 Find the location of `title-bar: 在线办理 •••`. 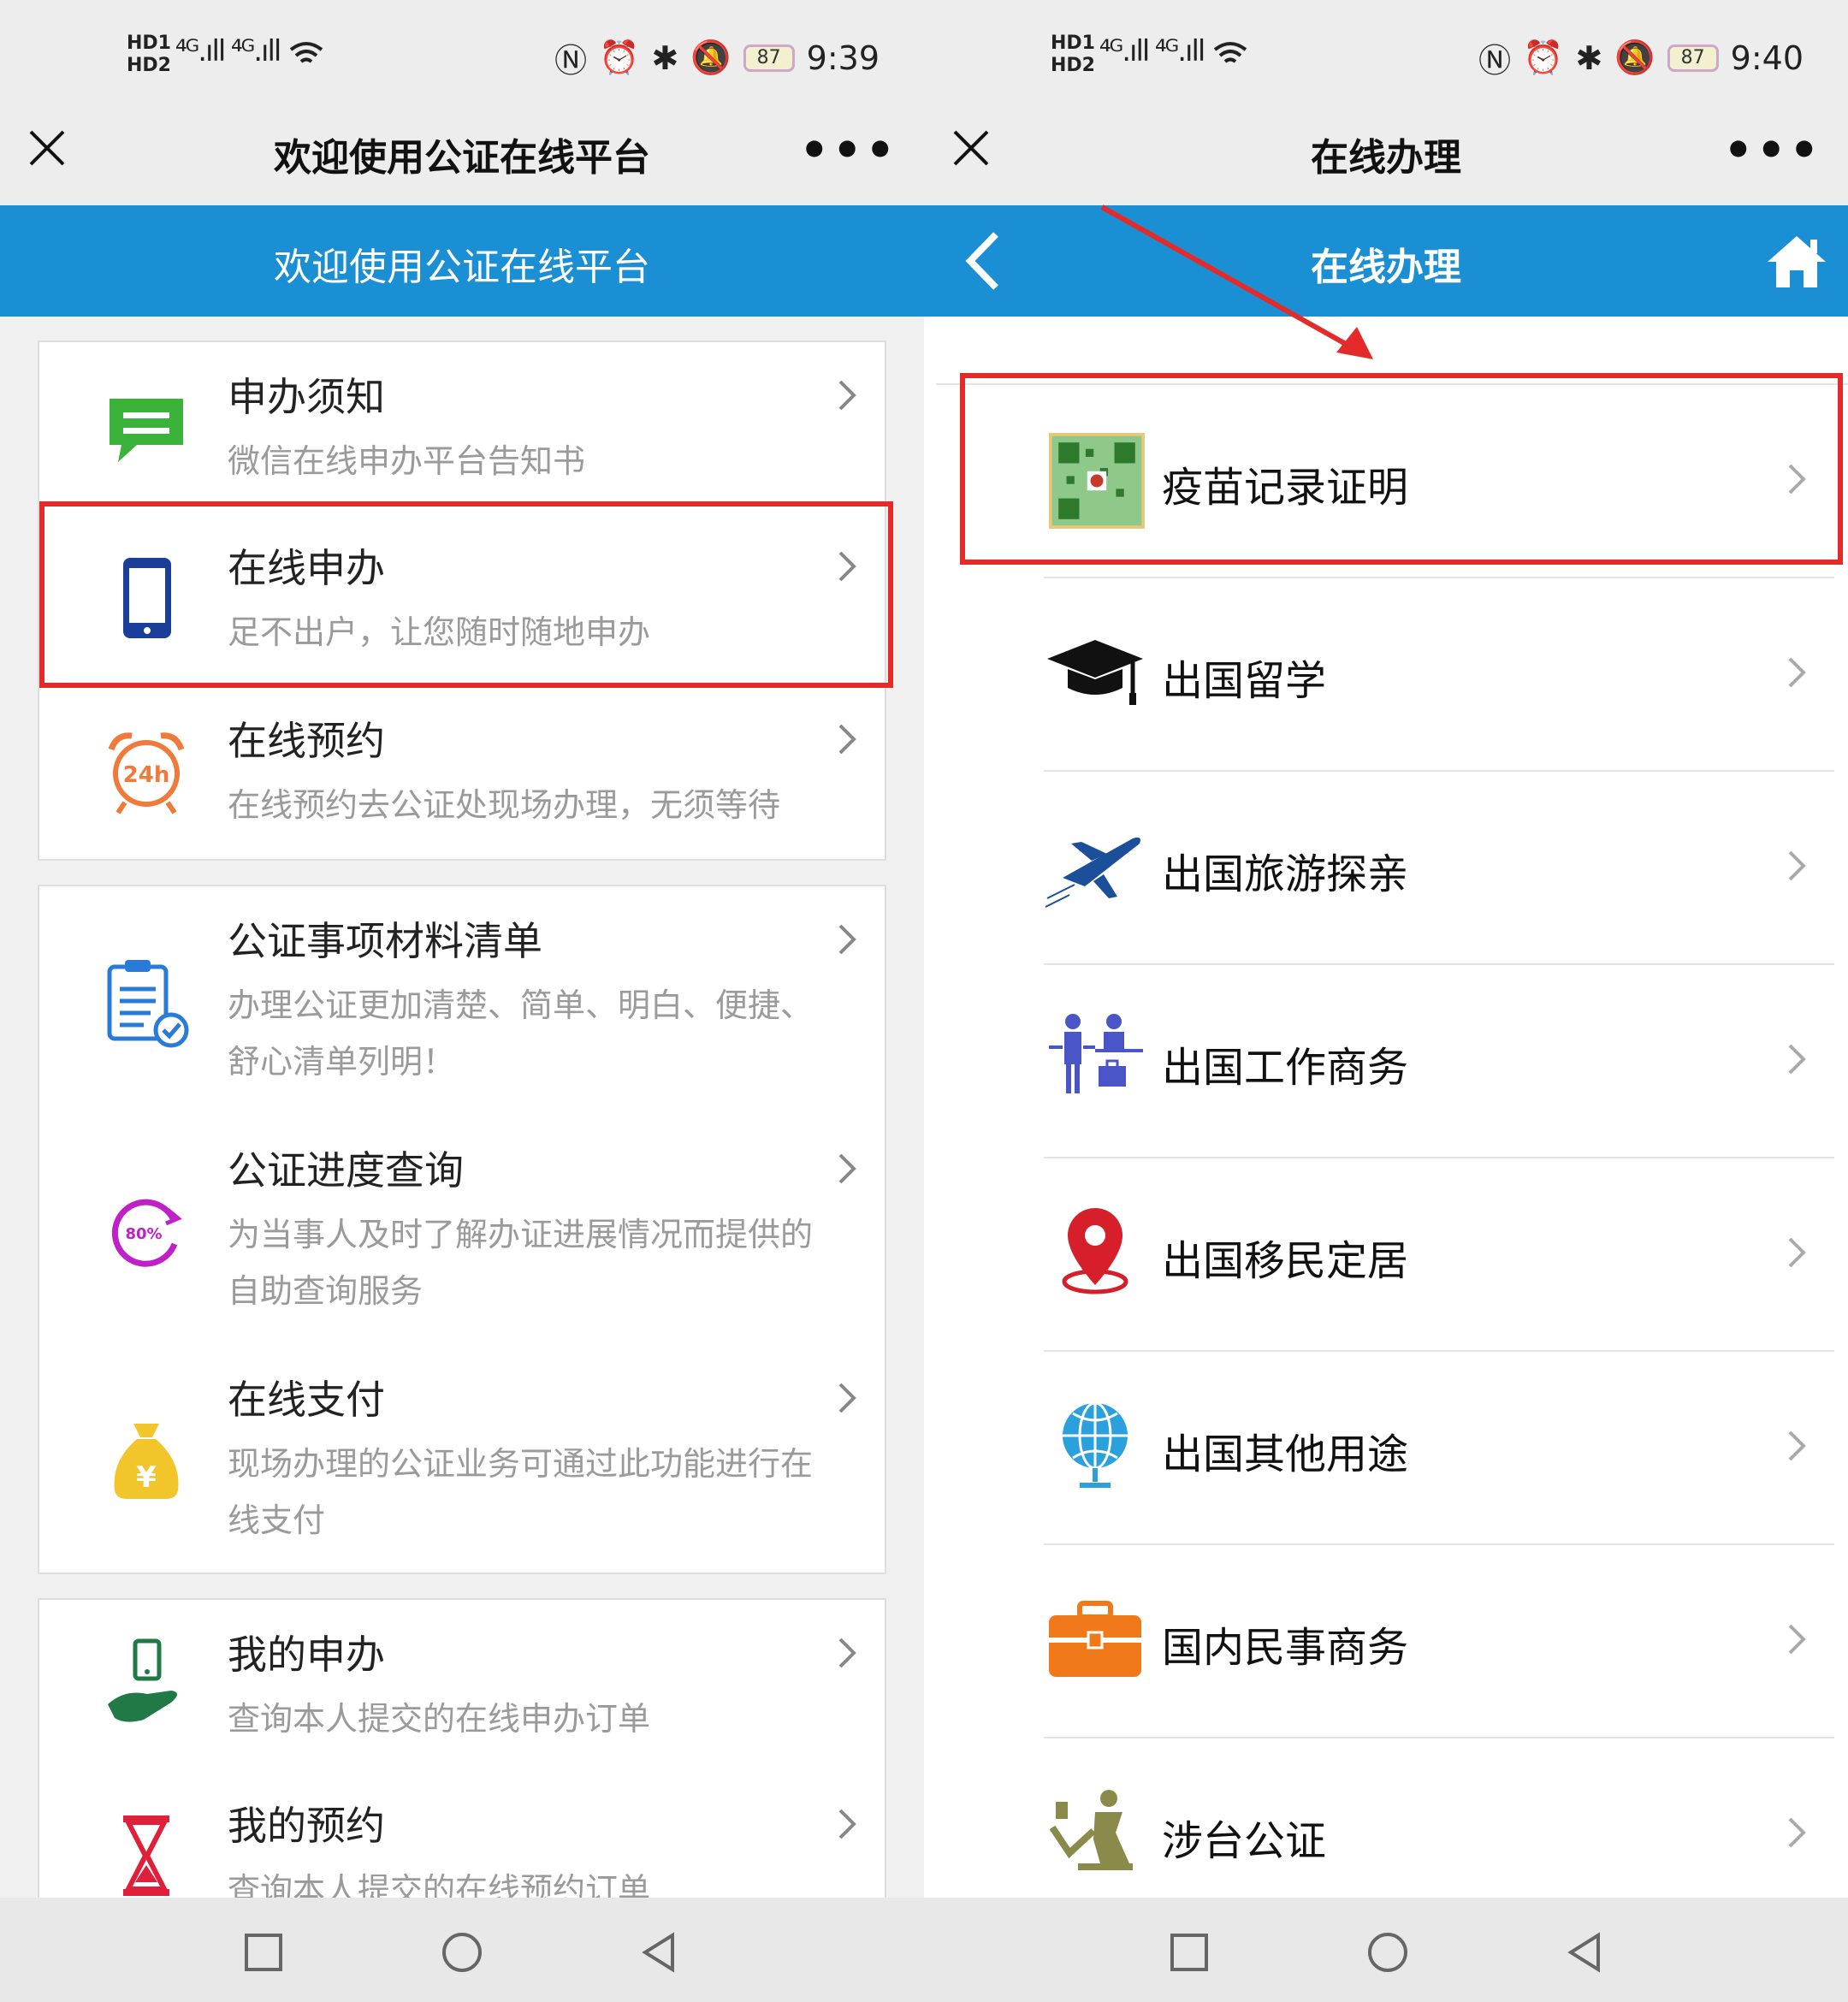

title-bar: 在线办理 ••• is located at coordinates (1386, 158).